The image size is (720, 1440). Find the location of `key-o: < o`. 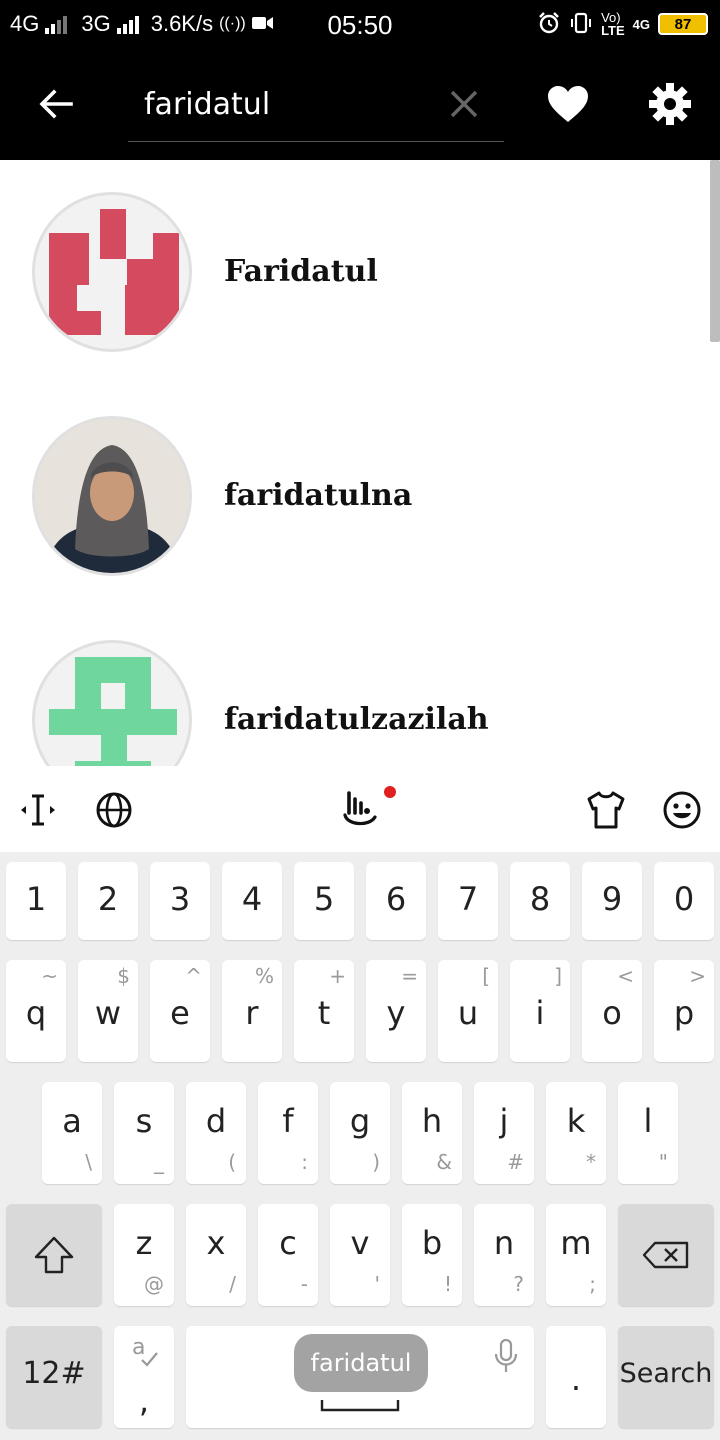

key-o: < o is located at coordinates (612, 1011).